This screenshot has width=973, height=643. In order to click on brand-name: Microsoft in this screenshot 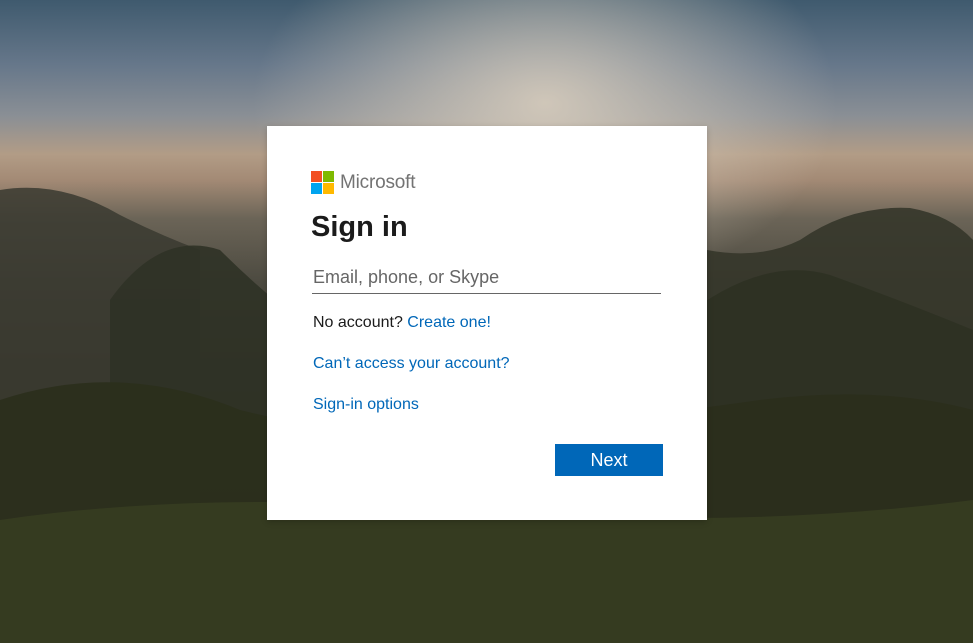, I will do `click(378, 182)`.